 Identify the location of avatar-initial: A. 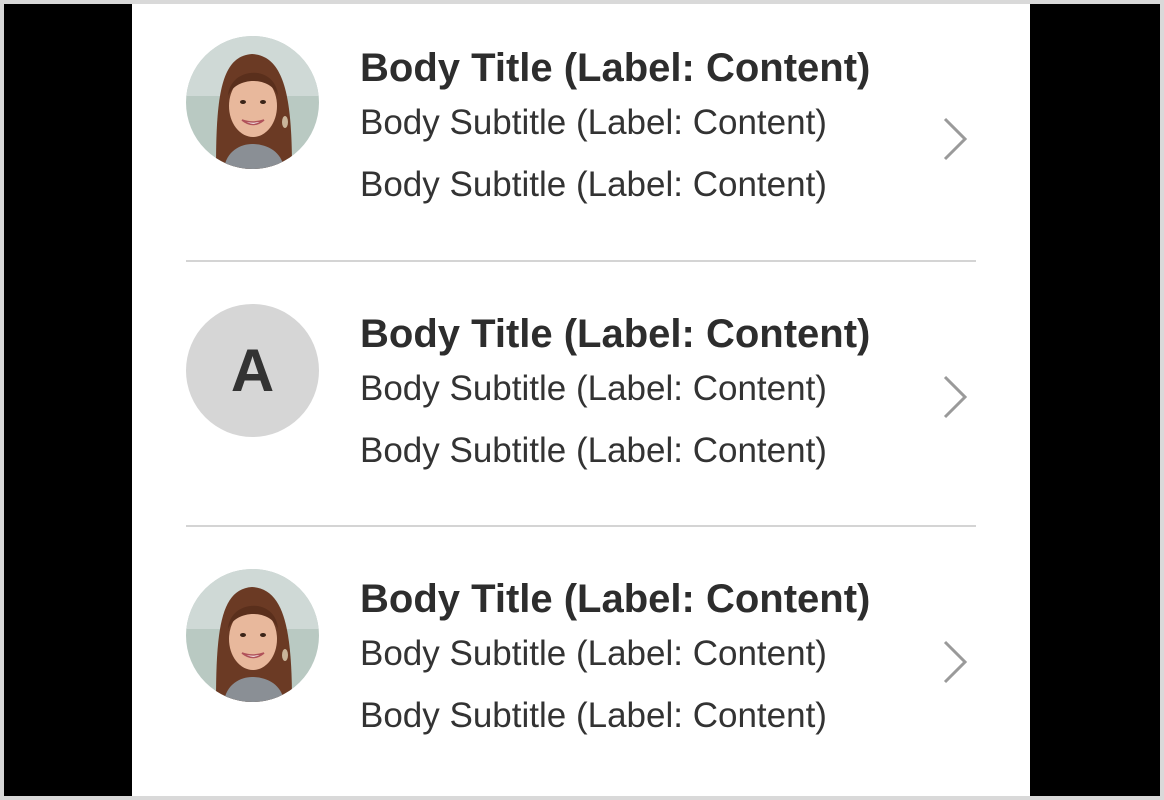
(252, 370).